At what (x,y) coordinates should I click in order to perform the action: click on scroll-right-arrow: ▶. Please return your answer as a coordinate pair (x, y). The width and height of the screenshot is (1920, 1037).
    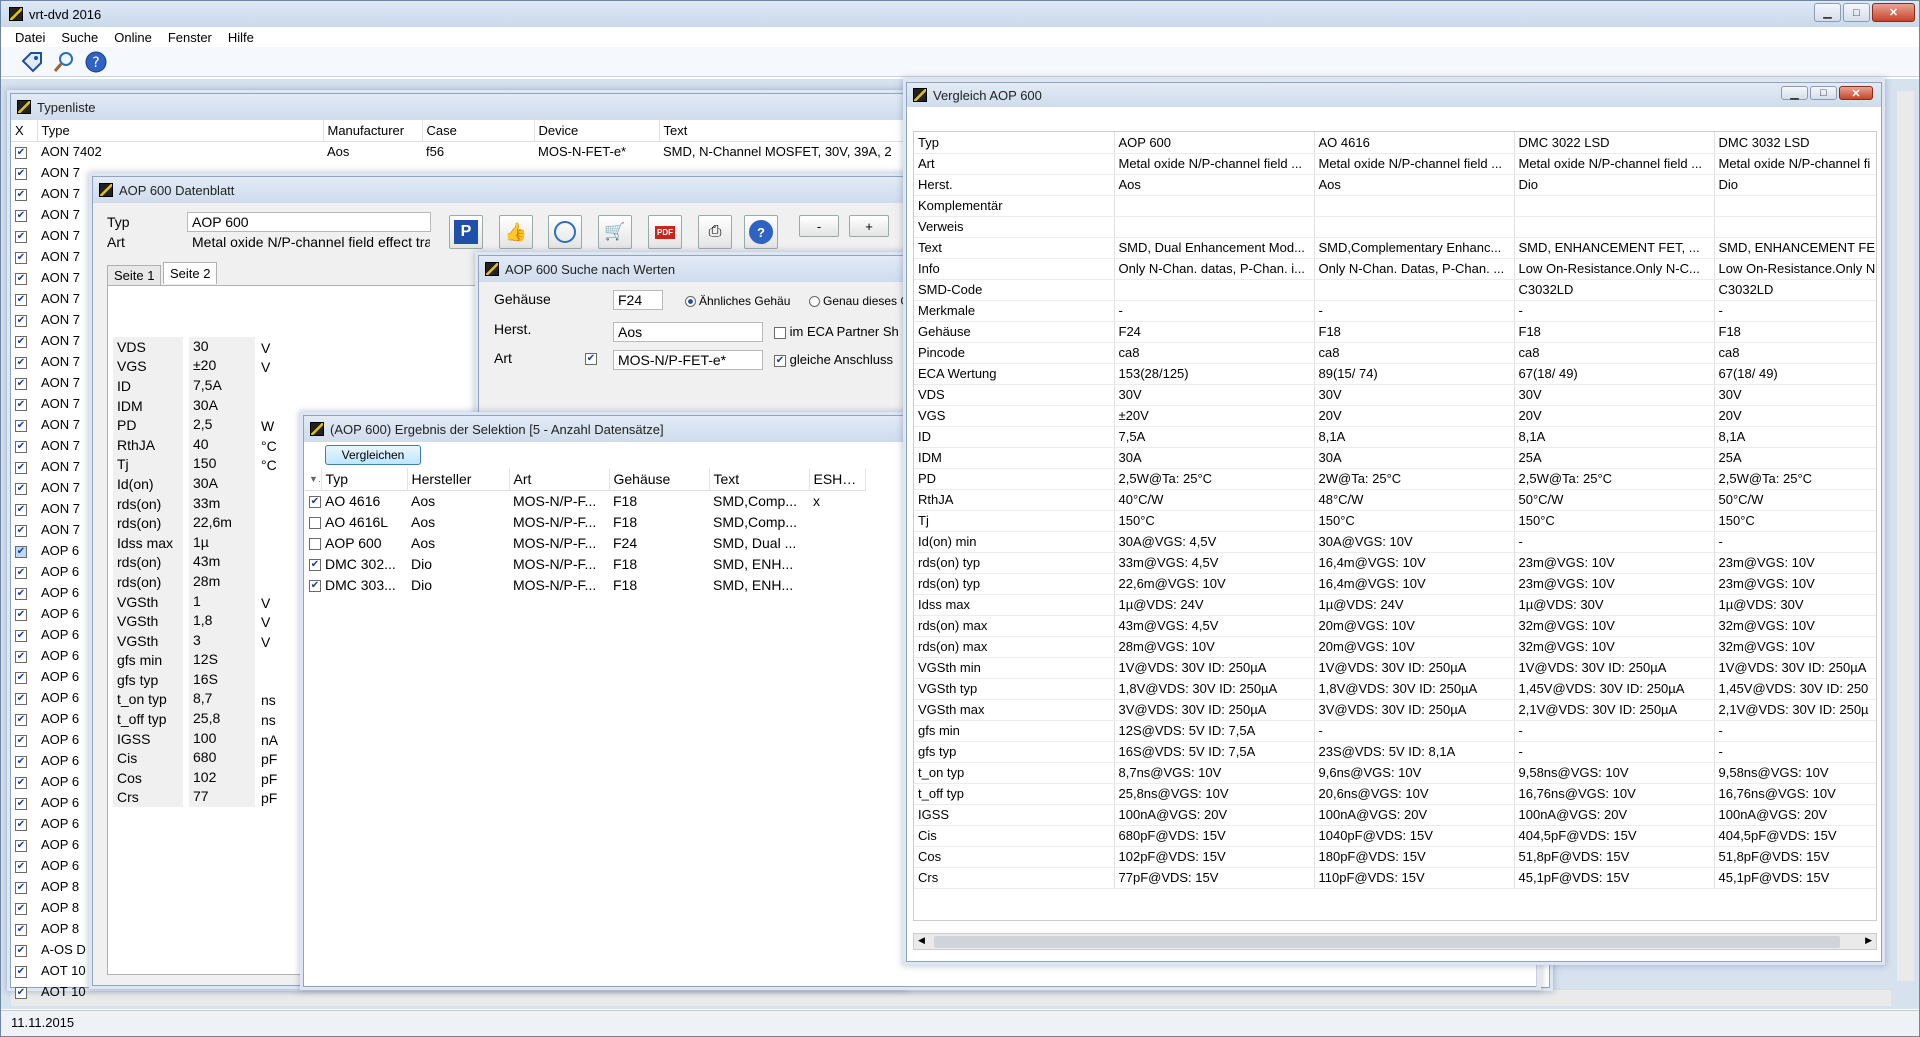
    Looking at the image, I should click on (1868, 940).